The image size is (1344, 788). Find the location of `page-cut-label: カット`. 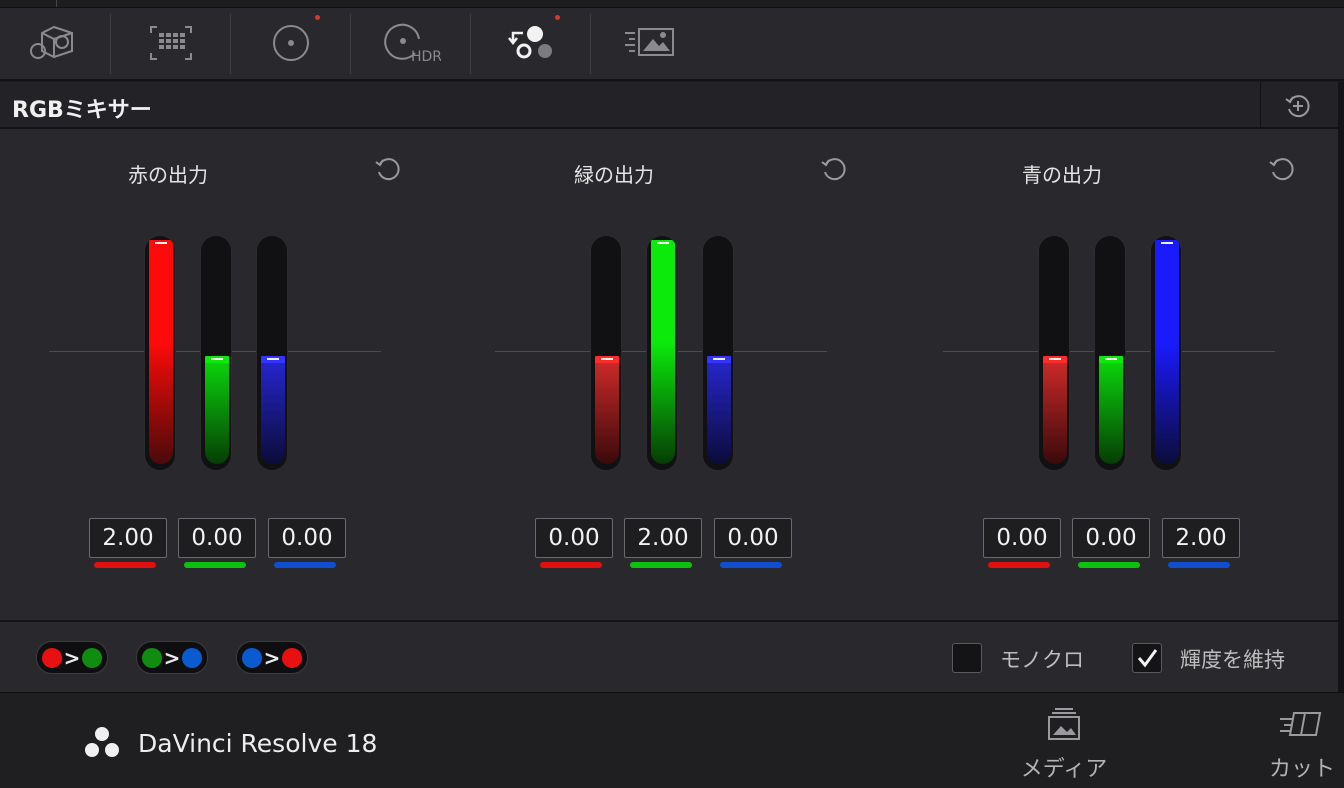

page-cut-label: カット is located at coordinates (1301, 769).